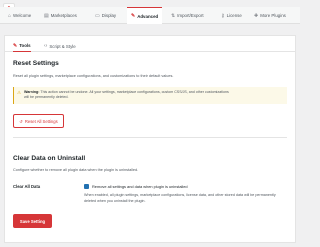 The width and height of the screenshot is (320, 247). I want to click on tab-label: Advanced, so click(148, 16).